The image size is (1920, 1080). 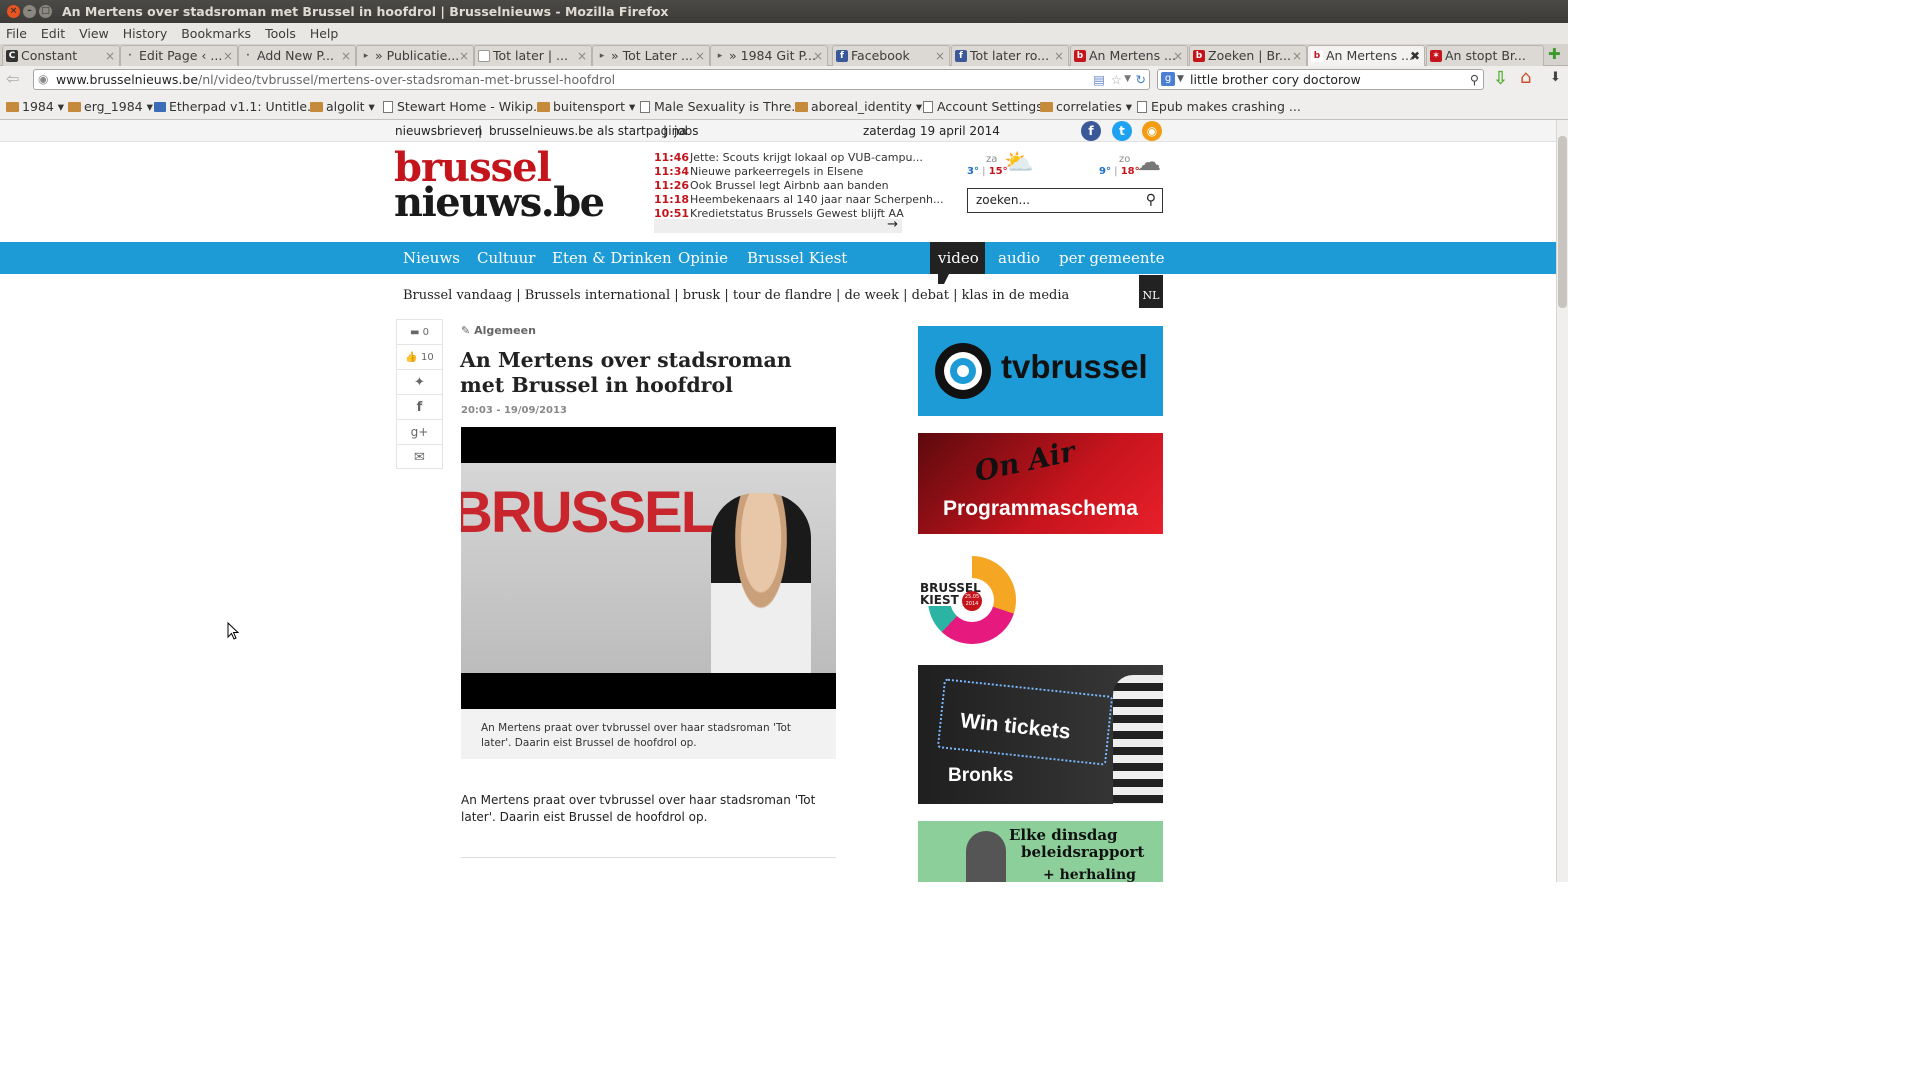 What do you see at coordinates (1065, 200) in the screenshot?
I see `site-search-input: zoeken... ⚲` at bounding box center [1065, 200].